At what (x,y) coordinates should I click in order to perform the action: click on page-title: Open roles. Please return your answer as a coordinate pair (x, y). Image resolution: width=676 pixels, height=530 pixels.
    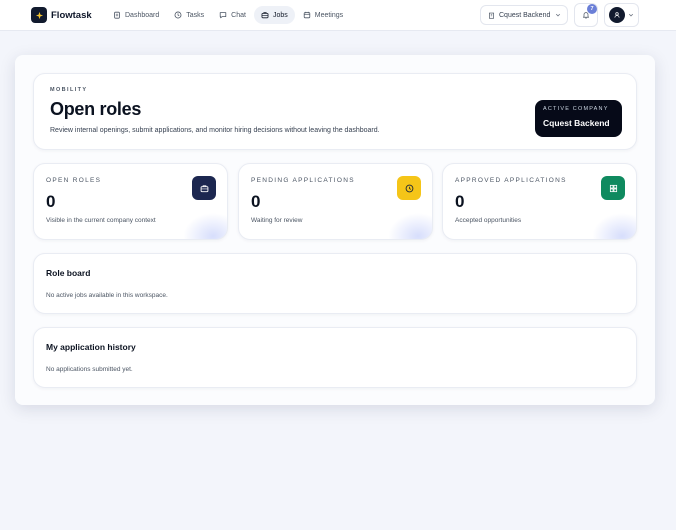
    Looking at the image, I should click on (96, 109).